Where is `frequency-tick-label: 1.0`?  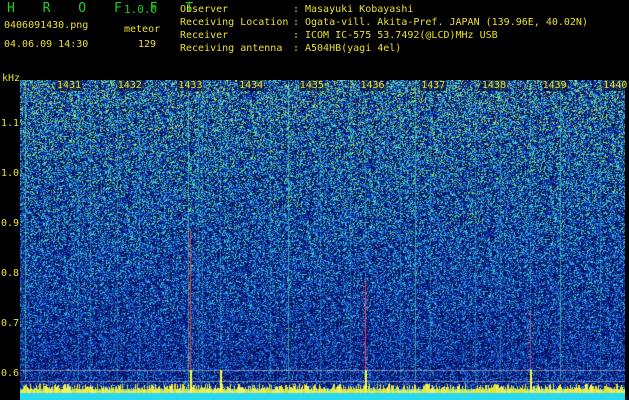
frequency-tick-label: 1.0 is located at coordinates (10, 173).